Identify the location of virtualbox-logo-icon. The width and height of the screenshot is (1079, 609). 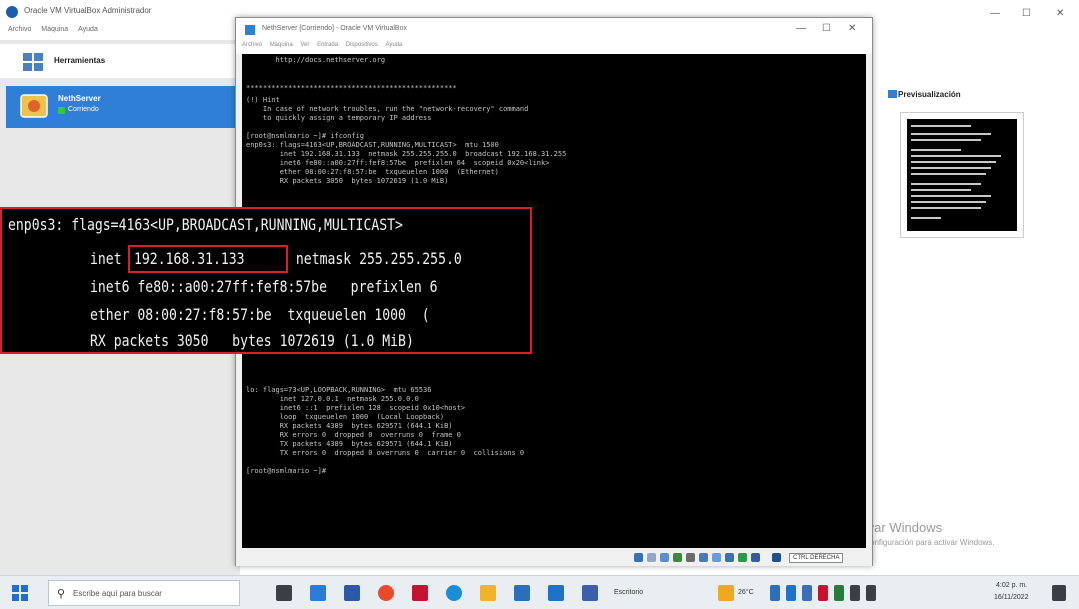
(12, 12).